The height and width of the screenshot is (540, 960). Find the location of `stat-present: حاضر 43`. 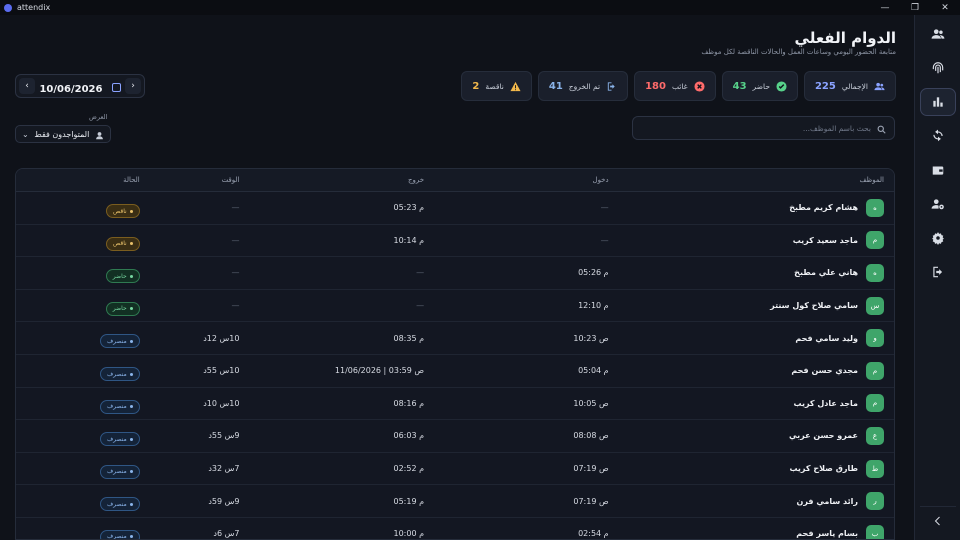

stat-present: حاضر 43 is located at coordinates (759, 86).